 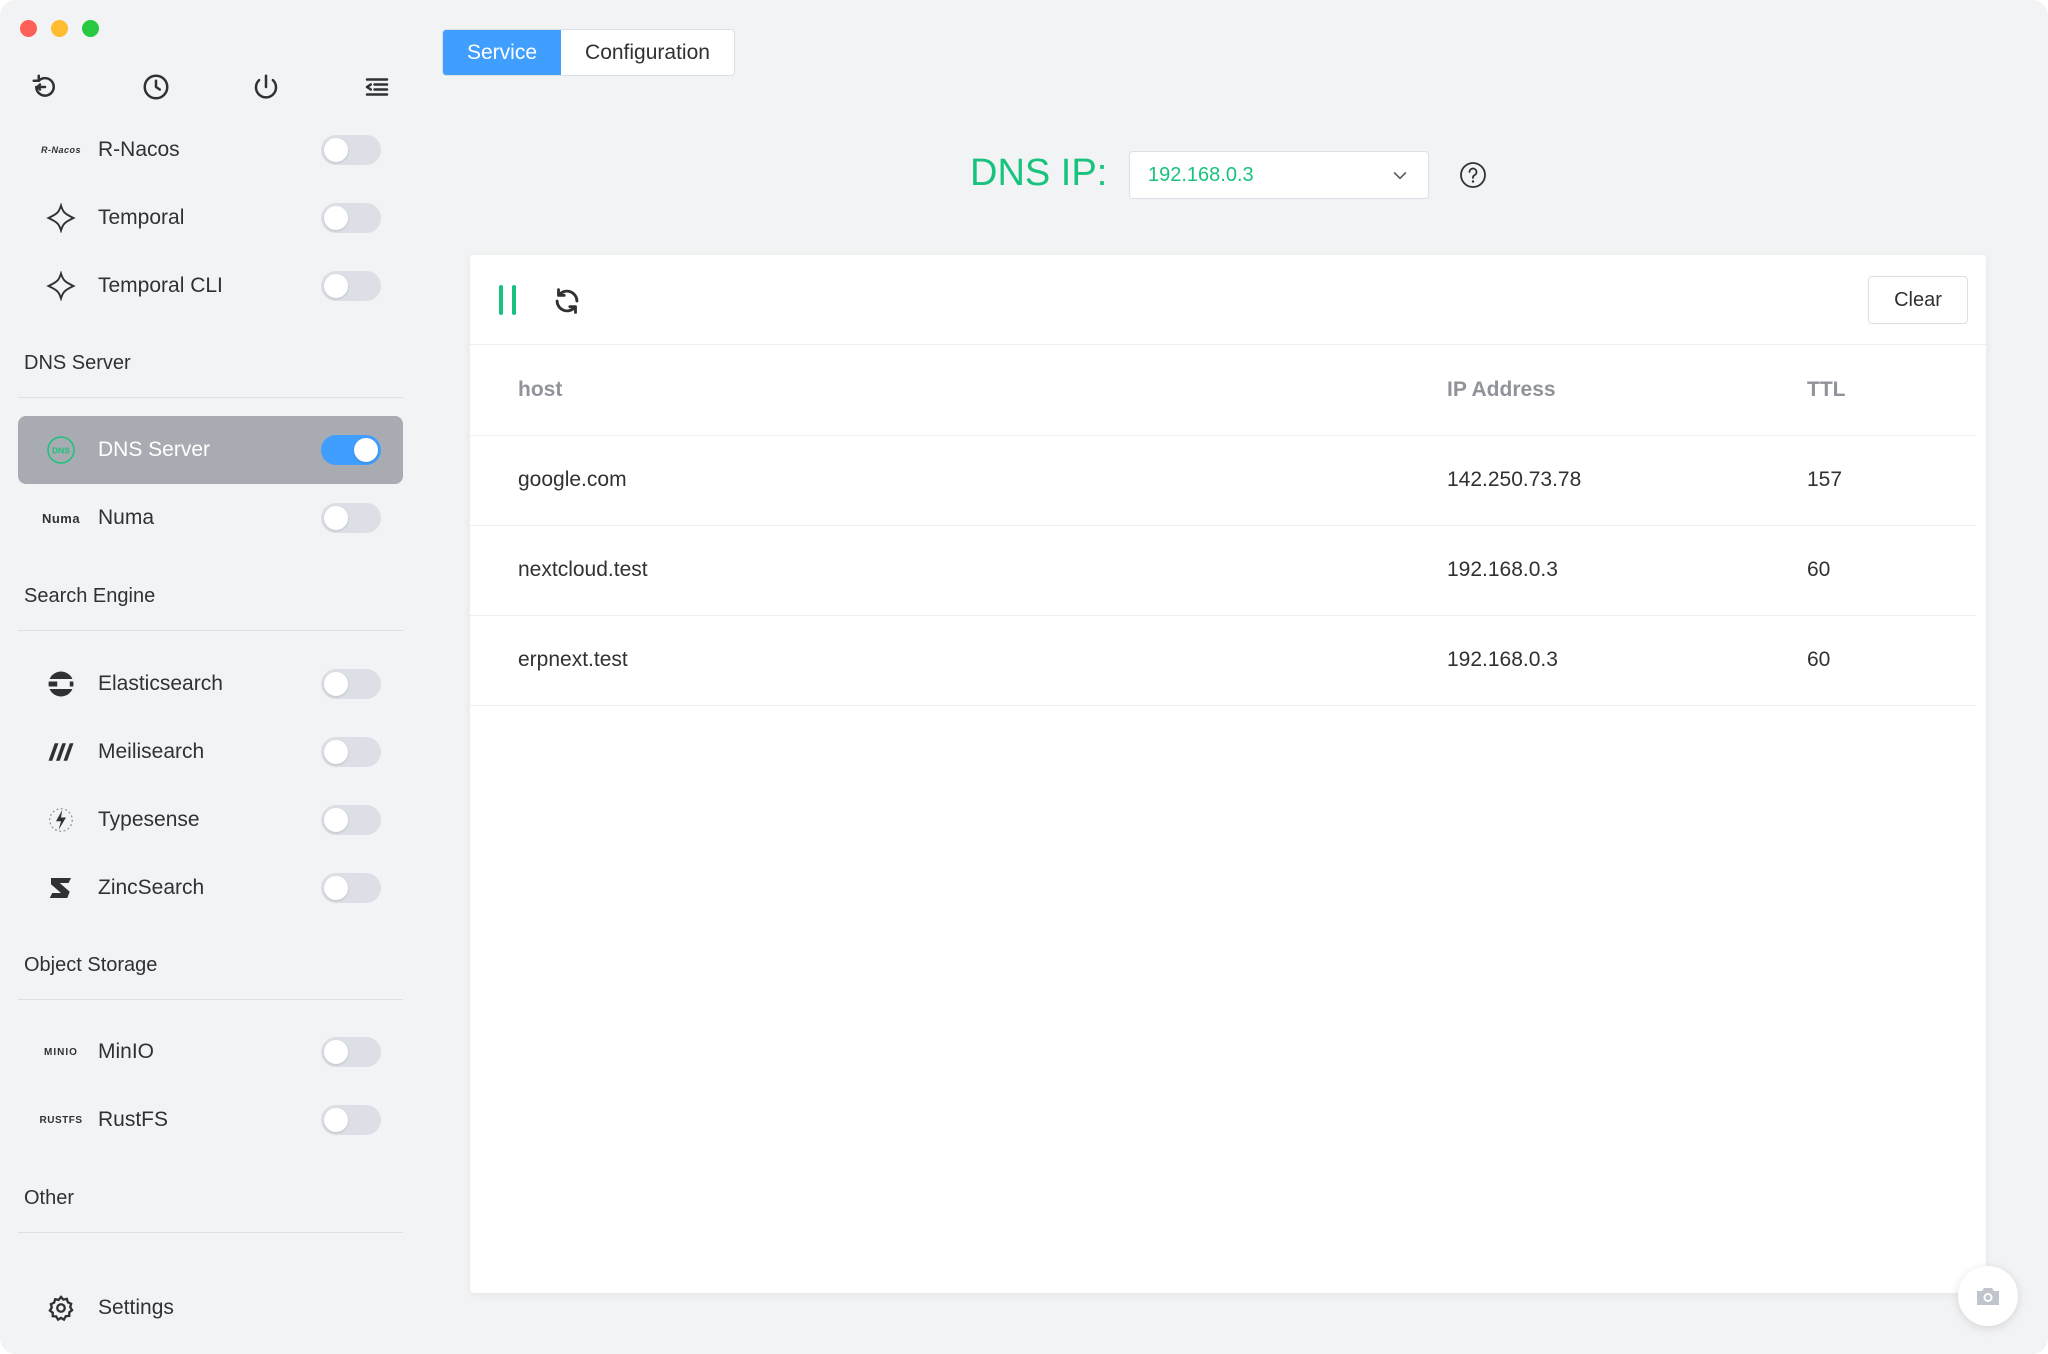 I want to click on dns-ip-label: DNS IP:, so click(x=1039, y=173).